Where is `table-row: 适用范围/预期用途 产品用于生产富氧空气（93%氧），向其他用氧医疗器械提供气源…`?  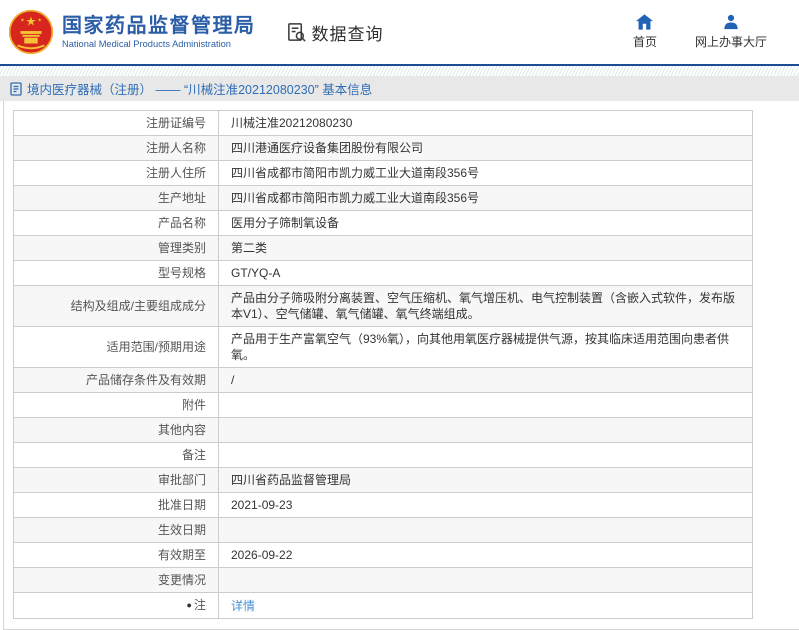 table-row: 适用范围/预期用途 产品用于生产富氧空气（93%氧），向其他用氧医疗器械提供气源… is located at coordinates (383, 347).